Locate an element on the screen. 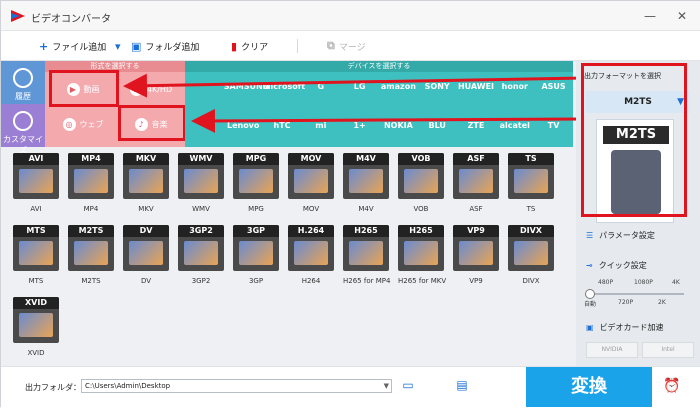 The width and height of the screenshot is (700, 408). add-folder-button: ▣ フォルダ追加 is located at coordinates (165, 46).